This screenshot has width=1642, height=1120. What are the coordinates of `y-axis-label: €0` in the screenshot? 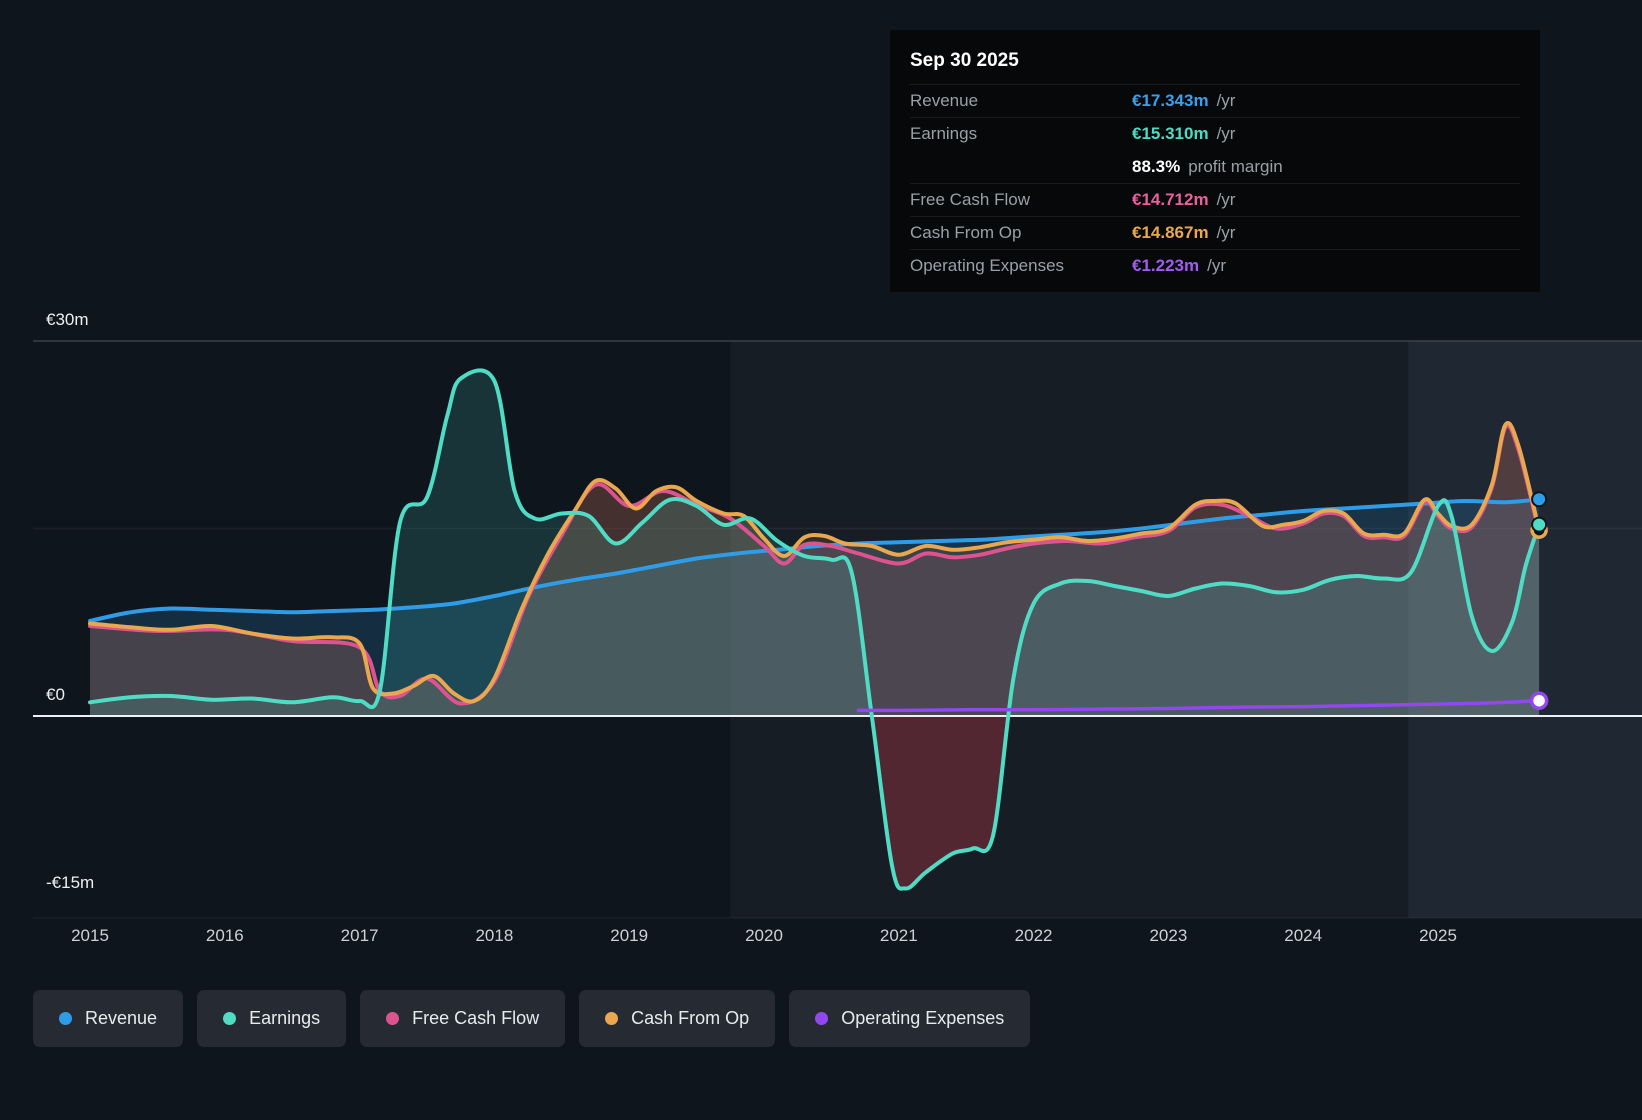 It's located at (55, 694).